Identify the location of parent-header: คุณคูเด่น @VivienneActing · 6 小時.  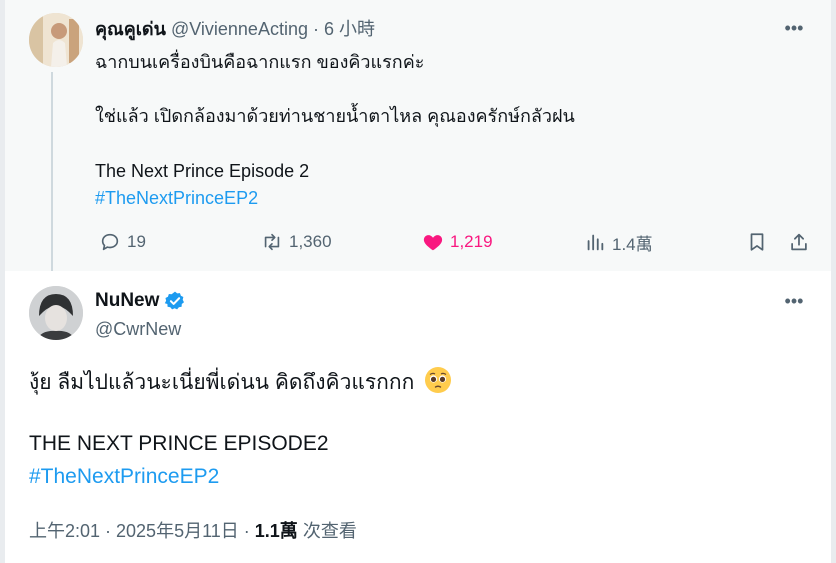
(235, 29).